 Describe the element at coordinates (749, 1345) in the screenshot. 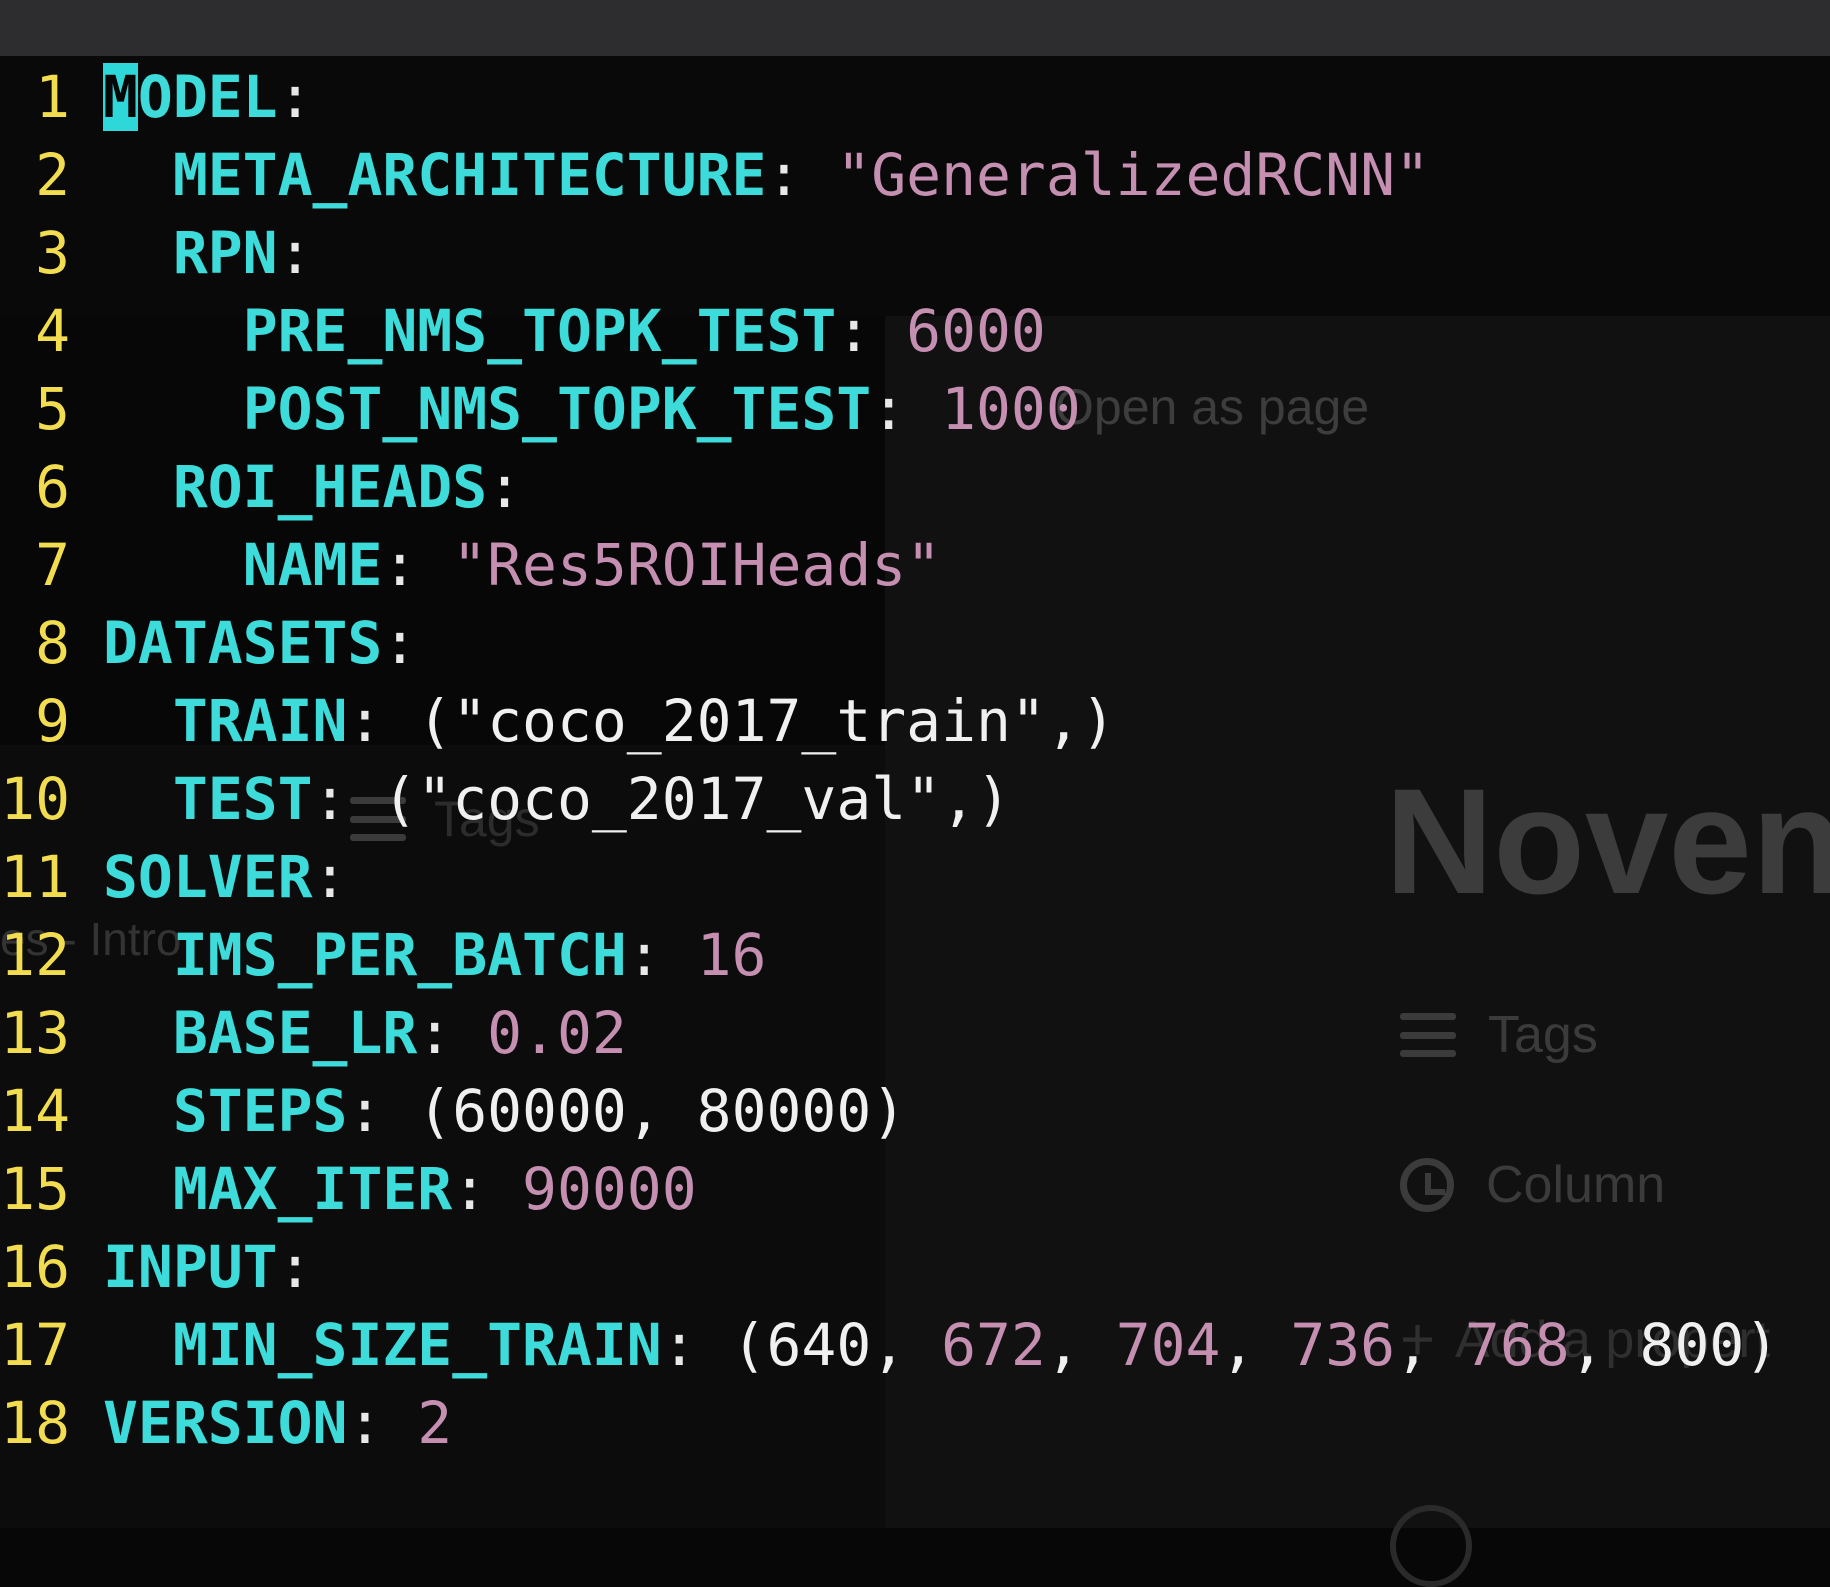

I see `tuple-open: (` at that location.